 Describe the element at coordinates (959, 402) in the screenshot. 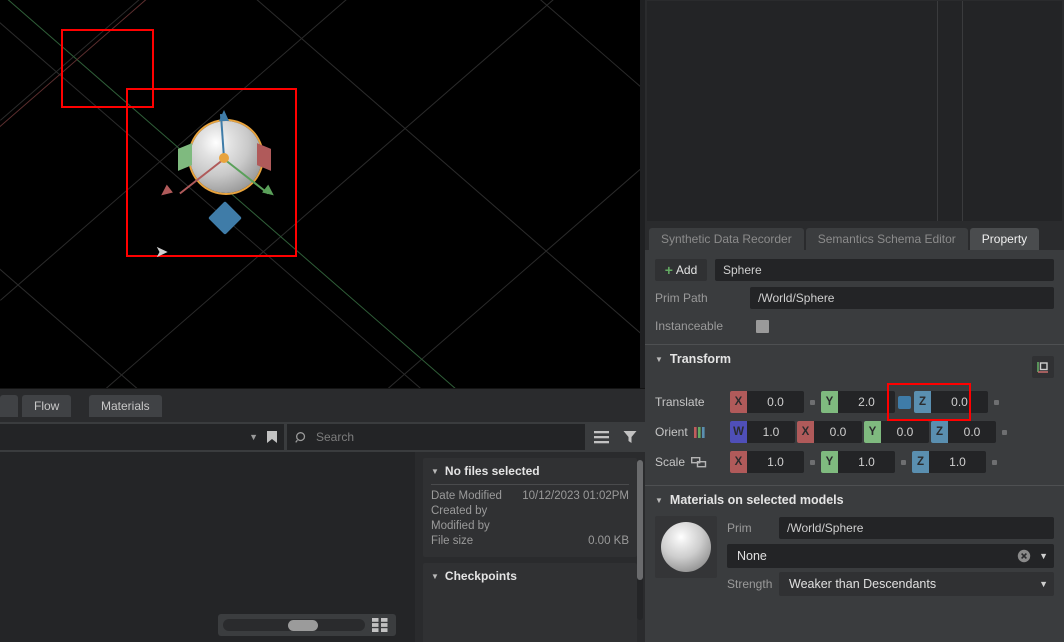

I see `translate-z-value: 0.0` at that location.